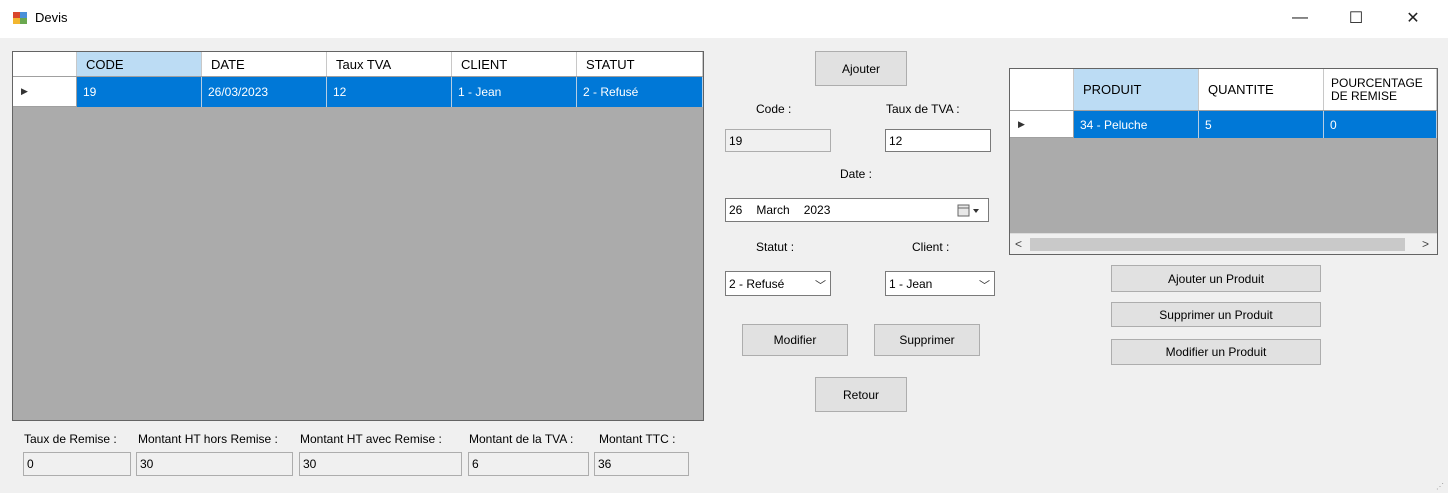  Describe the element at coordinates (857, 210) in the screenshot. I see `date-picker: 26 March 2023` at that location.